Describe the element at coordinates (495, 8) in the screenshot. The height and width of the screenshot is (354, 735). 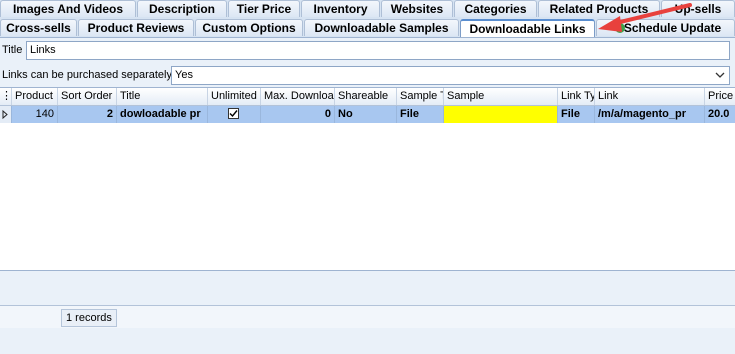
I see `tab-categories: Categories` at that location.